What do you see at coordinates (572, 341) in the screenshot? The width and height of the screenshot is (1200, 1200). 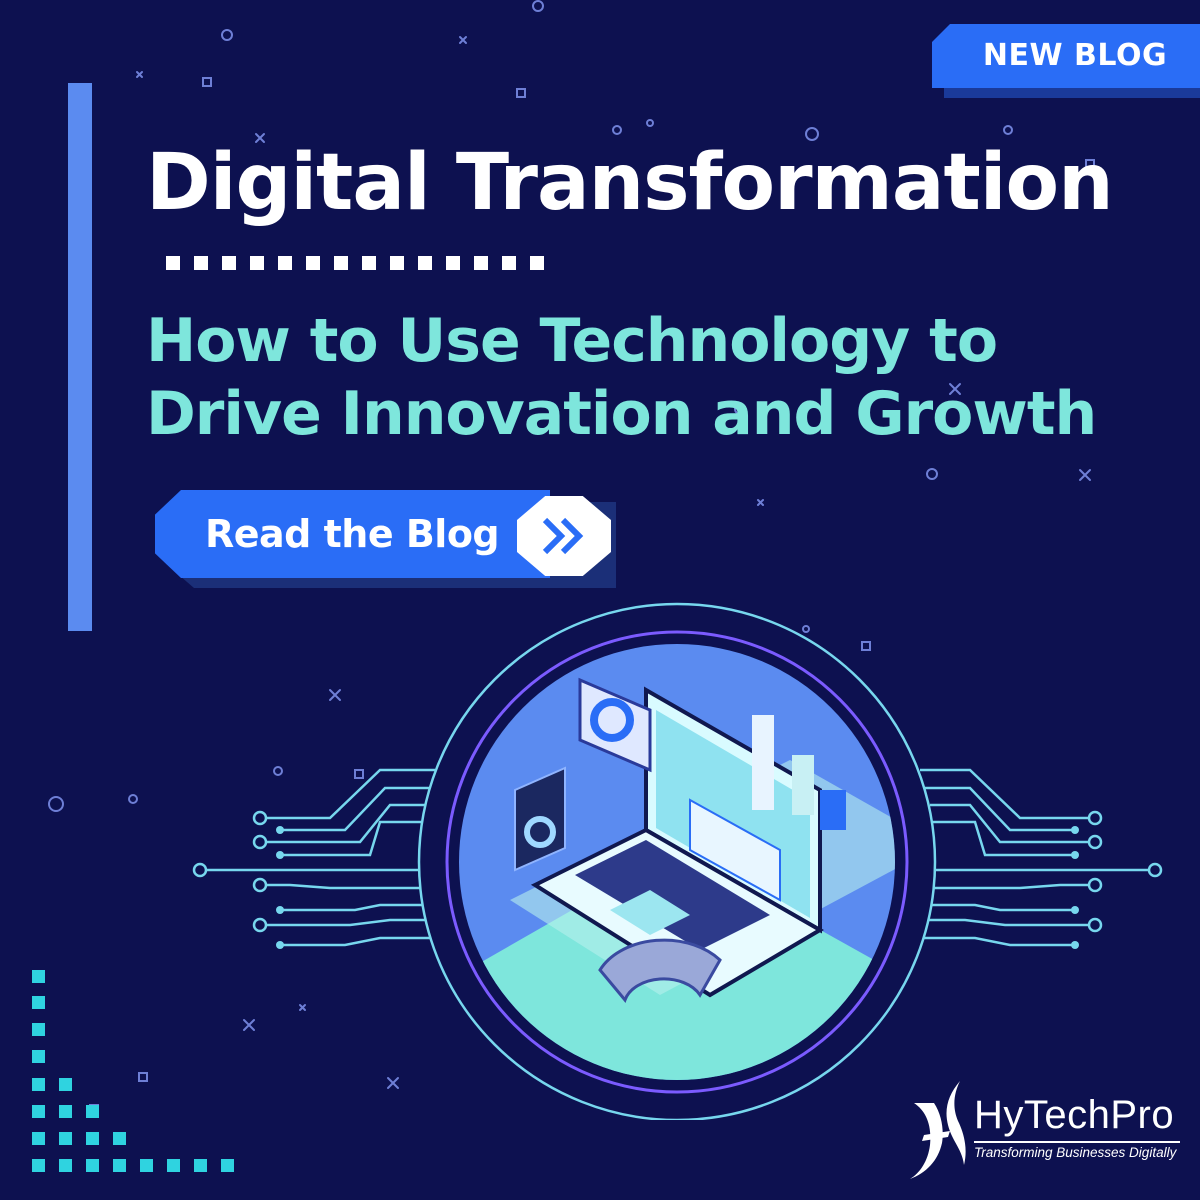 I see `subtitle-line-1: How to Use Technology to` at bounding box center [572, 341].